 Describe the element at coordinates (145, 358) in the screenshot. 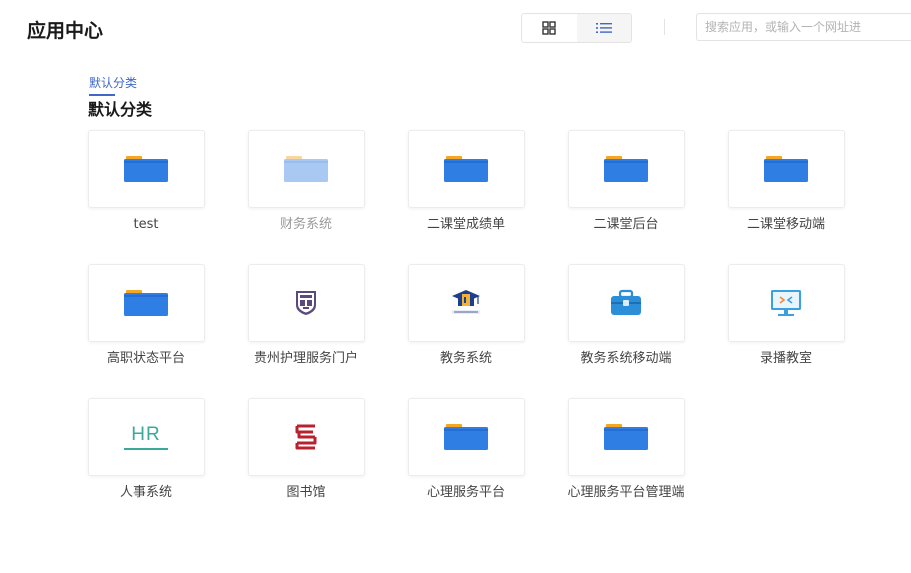

I see `app-label: 高职状态平台` at that location.